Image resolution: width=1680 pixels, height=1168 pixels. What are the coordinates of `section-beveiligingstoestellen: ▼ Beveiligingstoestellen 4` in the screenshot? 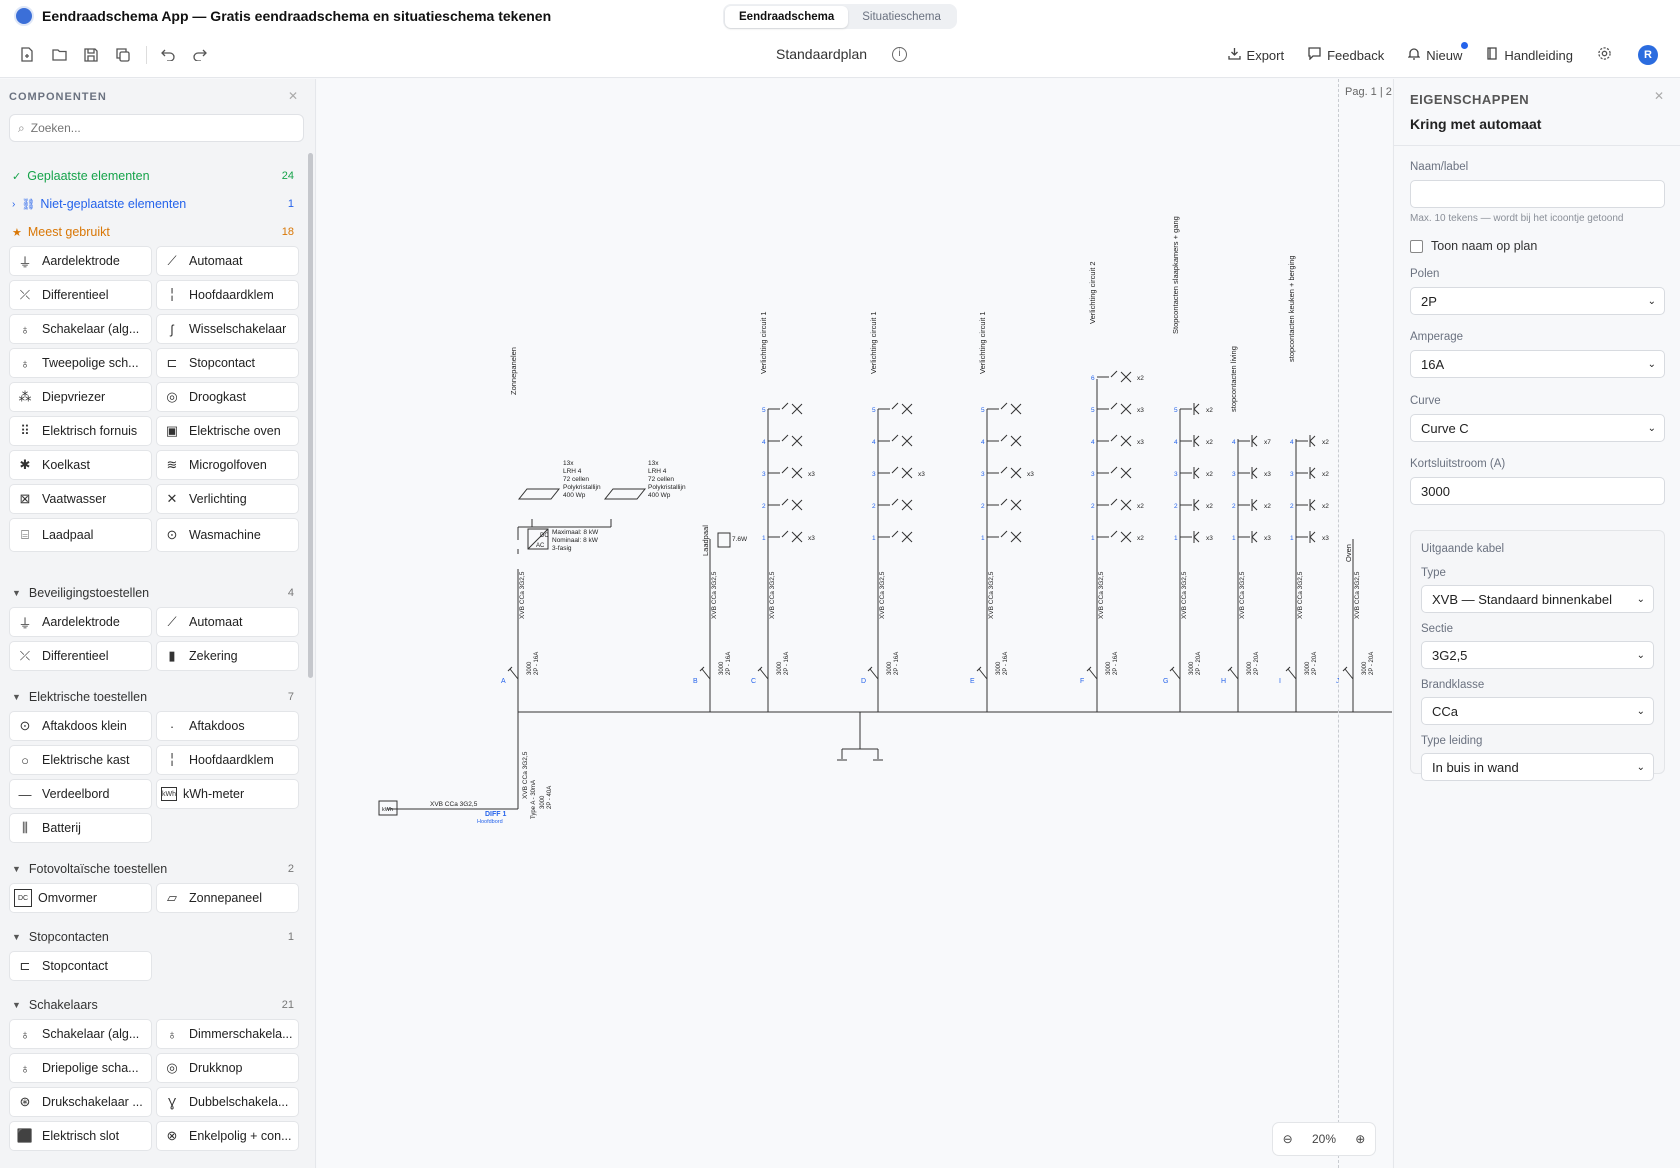 It's located at (153, 593).